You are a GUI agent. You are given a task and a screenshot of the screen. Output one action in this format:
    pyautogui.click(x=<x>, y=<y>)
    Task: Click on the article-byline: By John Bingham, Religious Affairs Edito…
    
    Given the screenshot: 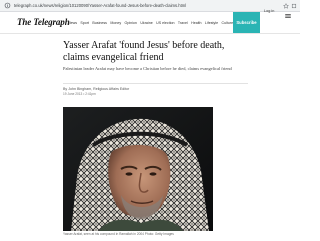 What is the action you would take?
    pyautogui.click(x=96, y=89)
    